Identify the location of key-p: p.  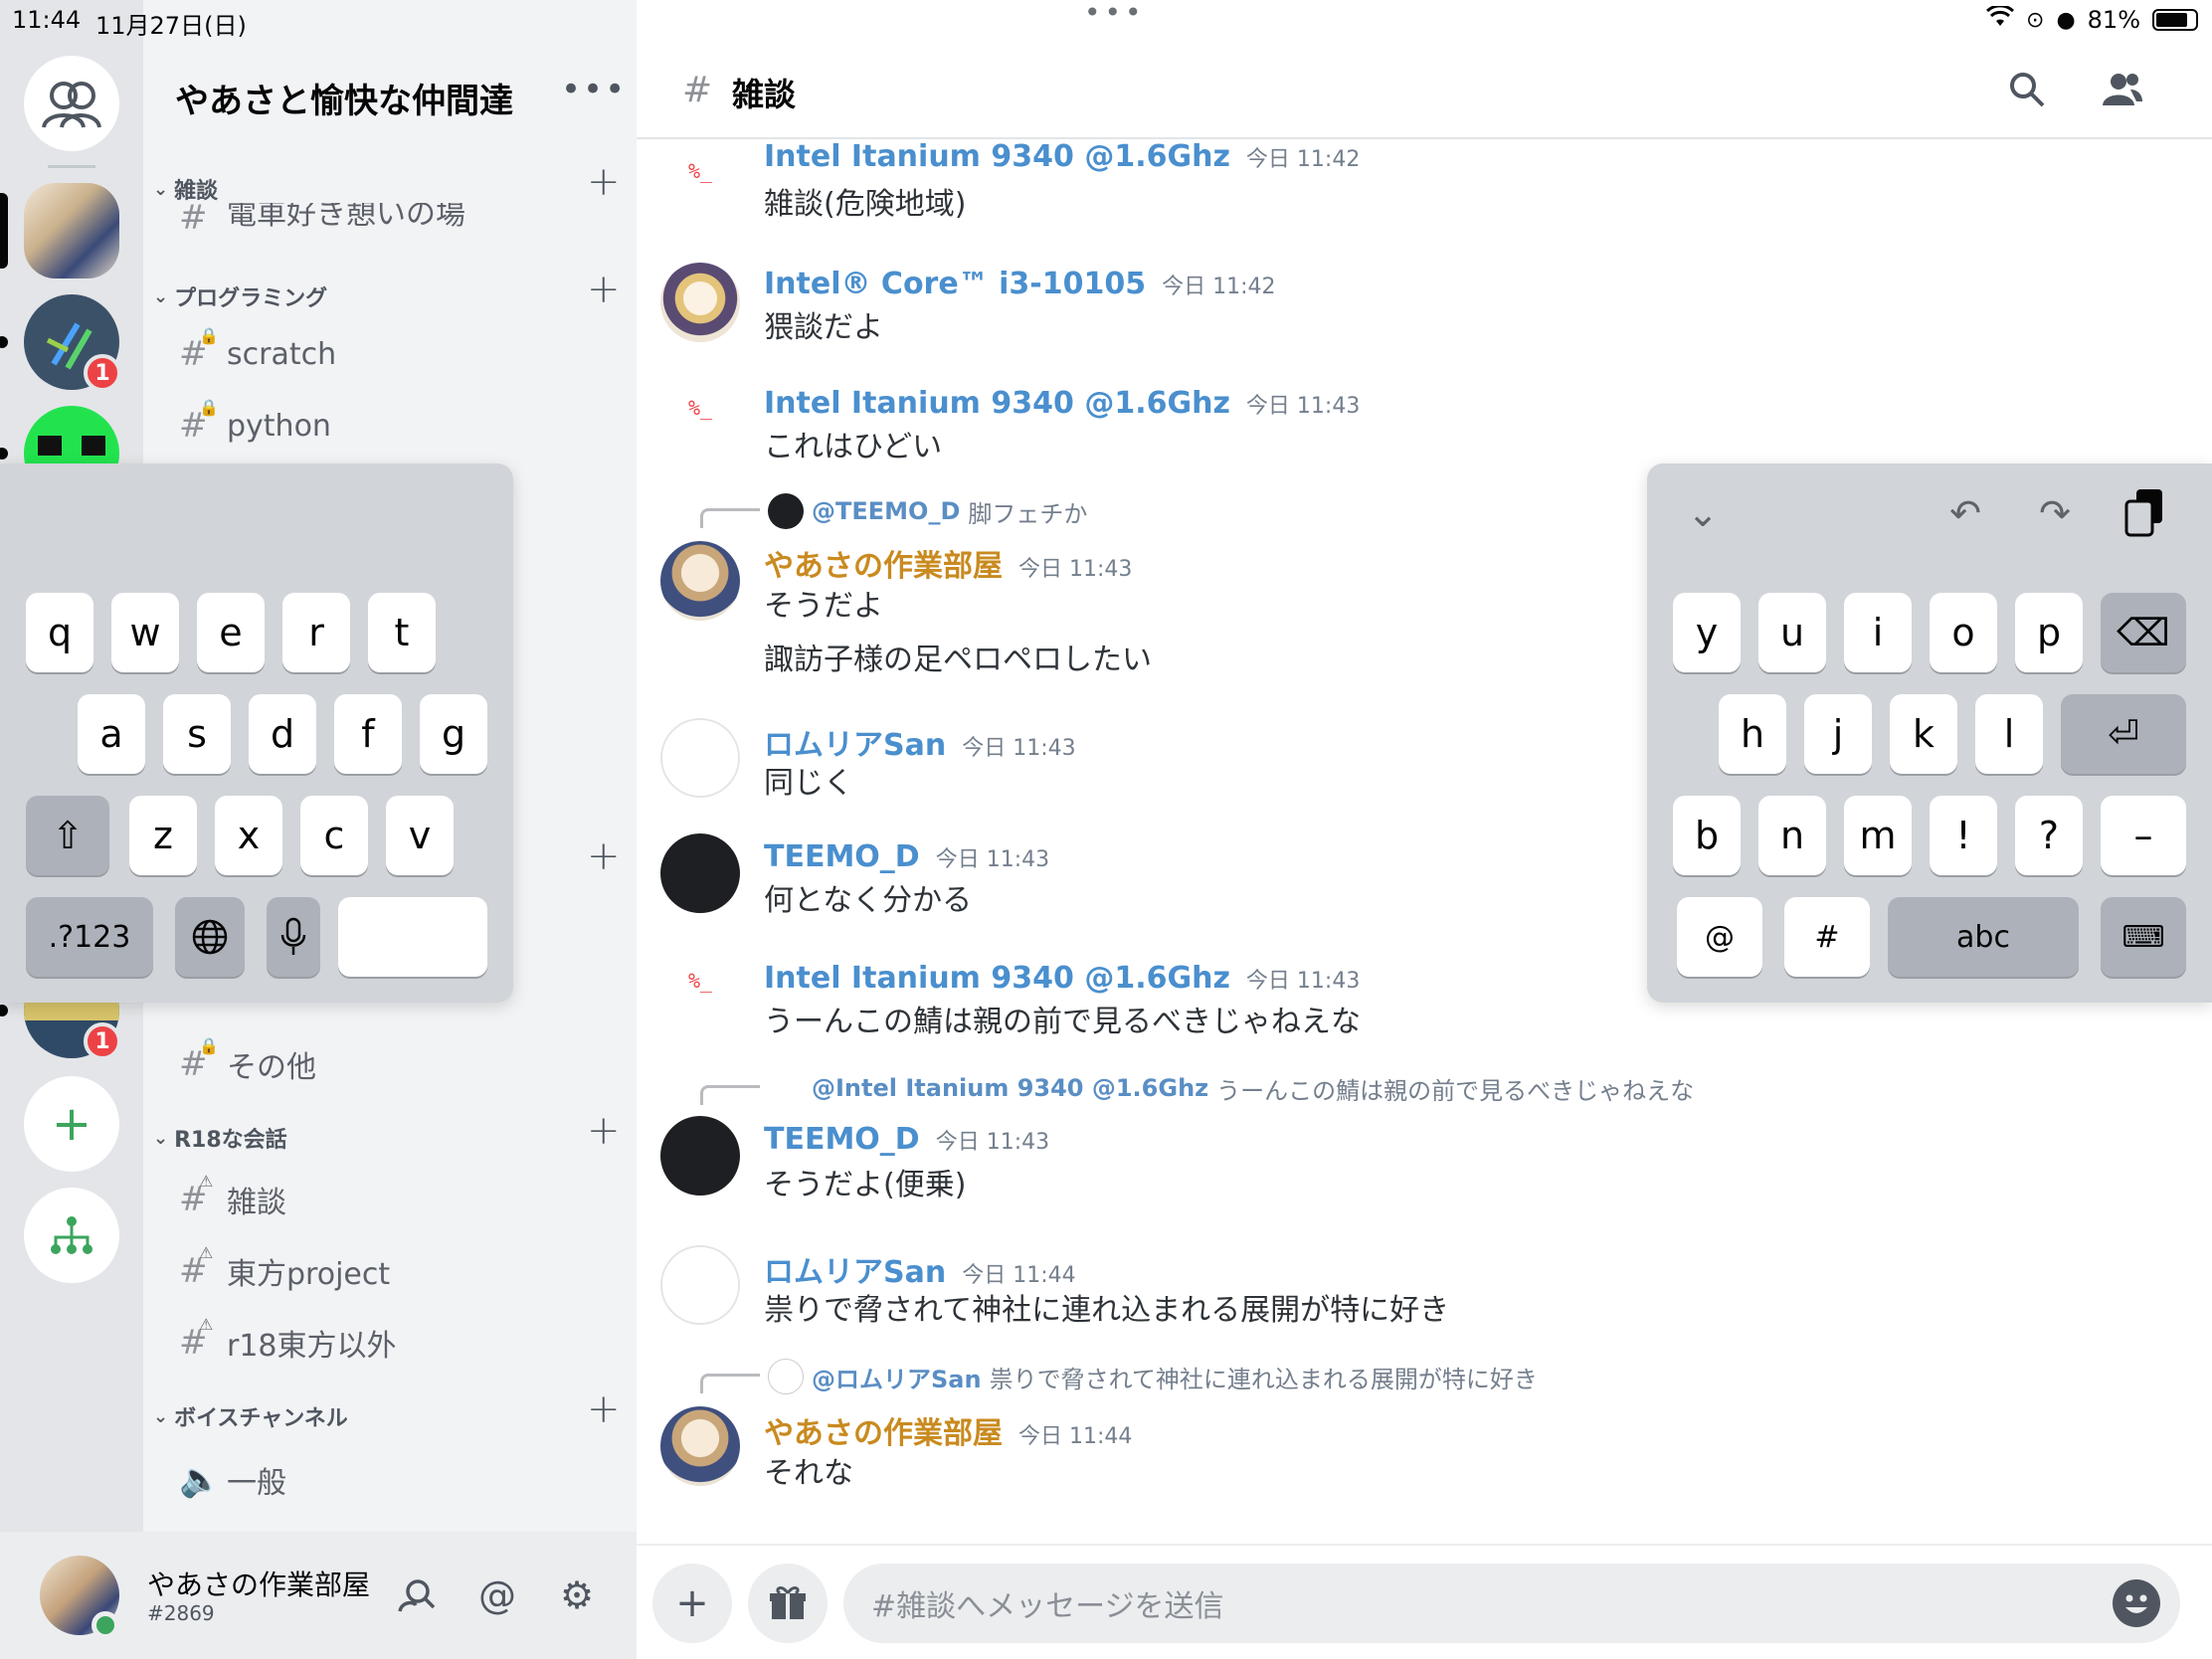
(2049, 632).